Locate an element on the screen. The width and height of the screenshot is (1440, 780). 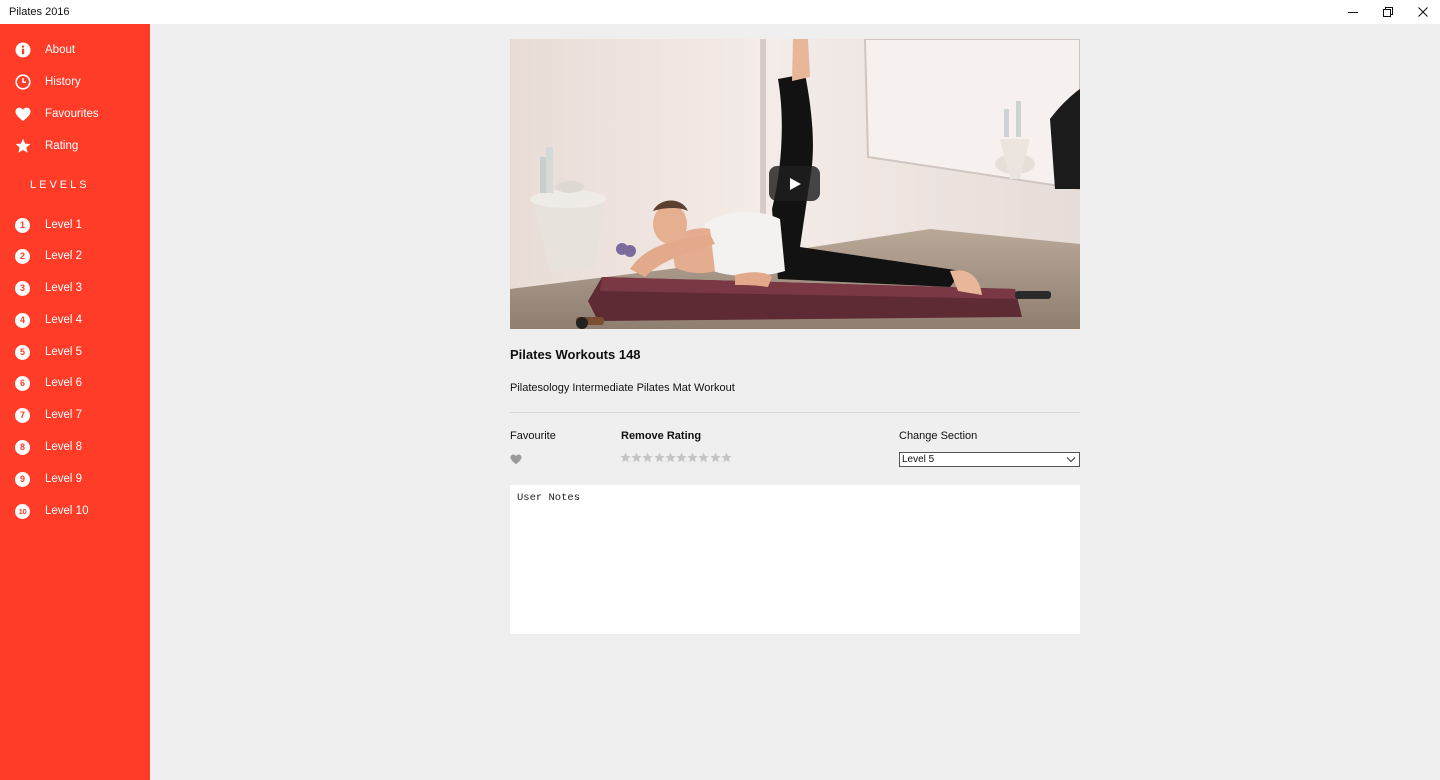
nav-level-3: 3 Level 3 is located at coordinates (75, 288).